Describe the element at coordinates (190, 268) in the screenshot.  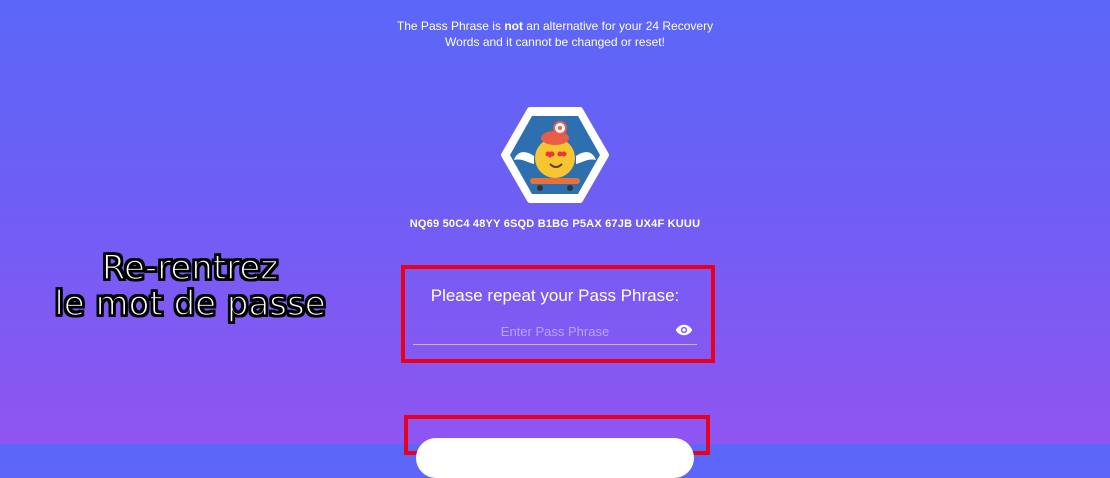
I see `annotation-line-1: Re-rentrez` at that location.